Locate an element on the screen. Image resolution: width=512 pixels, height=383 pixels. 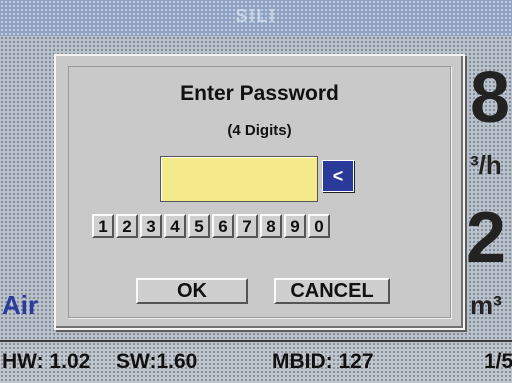
background-value-bottom: 2 is located at coordinates (486, 238).